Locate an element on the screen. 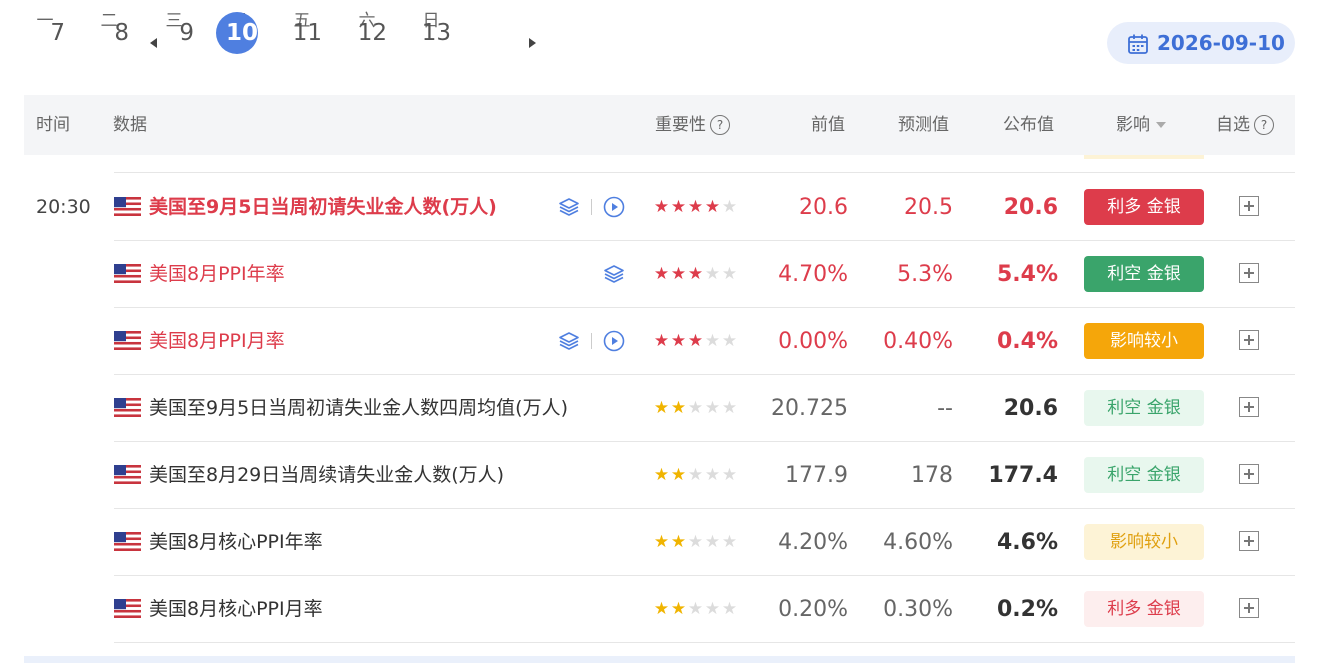 This screenshot has height=663, width=1326. header-impact-sort: 影响 is located at coordinates (1141, 125).